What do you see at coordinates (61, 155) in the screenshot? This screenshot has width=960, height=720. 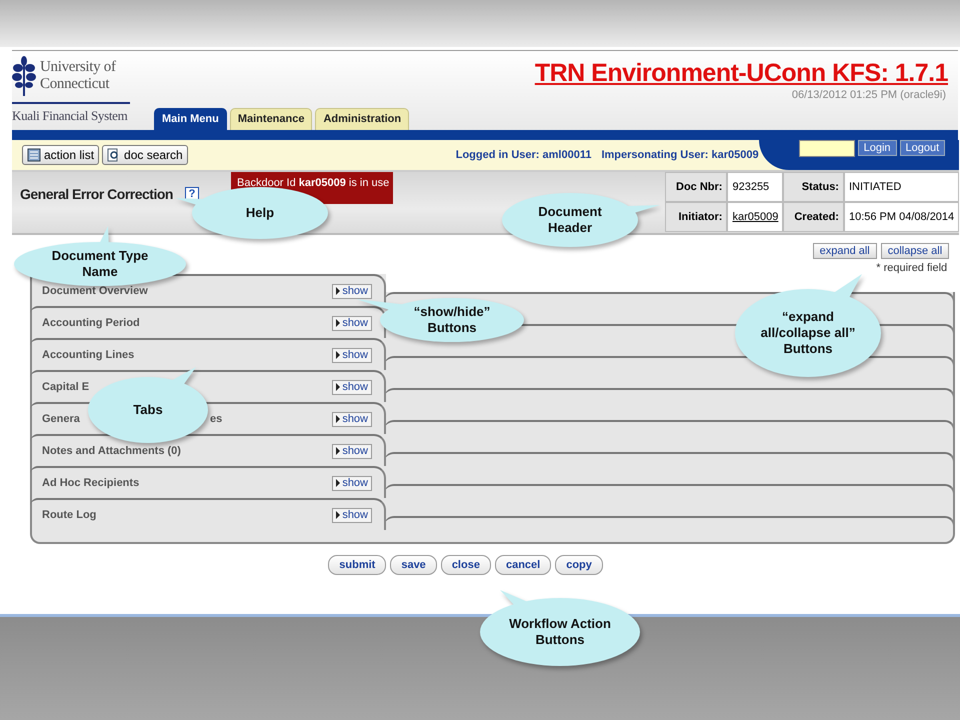 I see `toolbar-button: action list` at bounding box center [61, 155].